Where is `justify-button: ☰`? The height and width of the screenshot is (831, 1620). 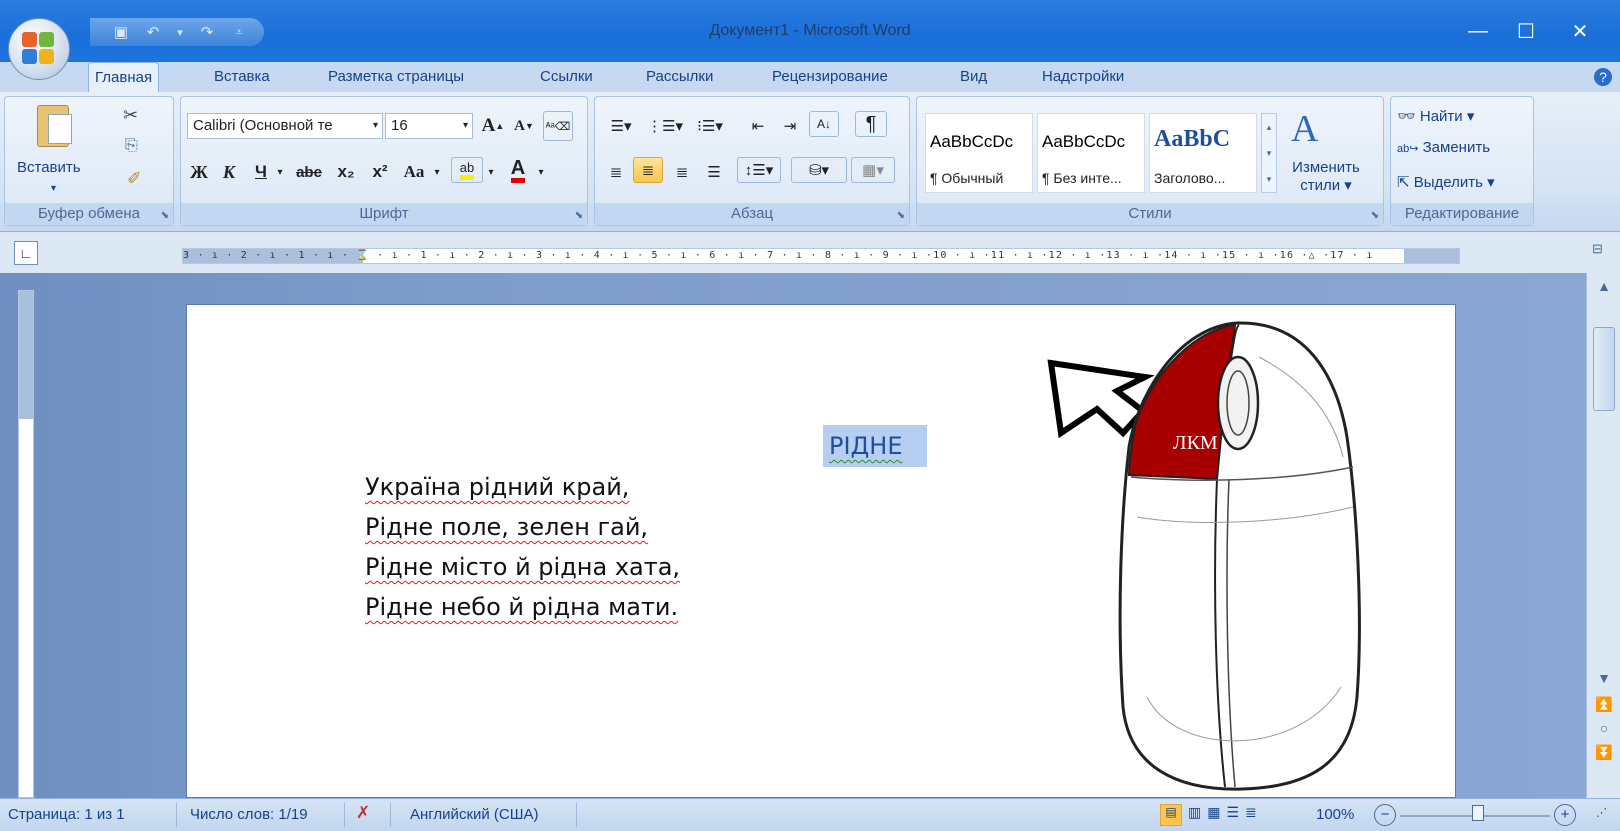 justify-button: ☰ is located at coordinates (714, 172).